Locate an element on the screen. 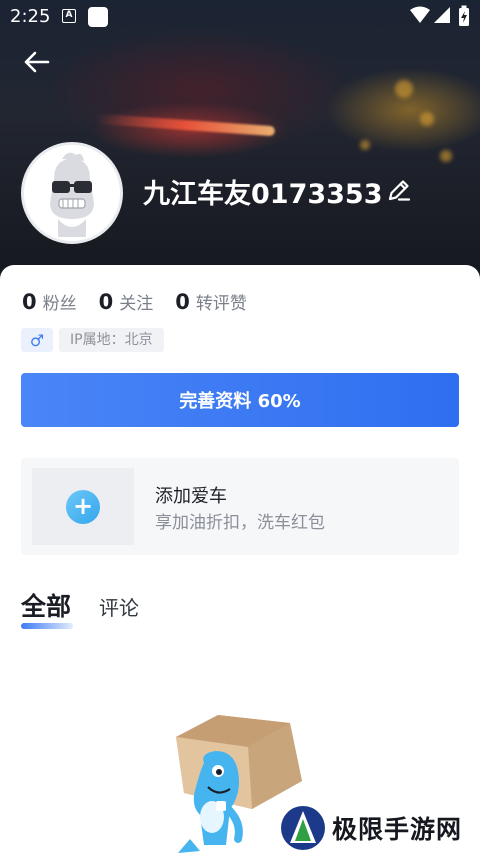  pencil-icon is located at coordinates (399, 190).